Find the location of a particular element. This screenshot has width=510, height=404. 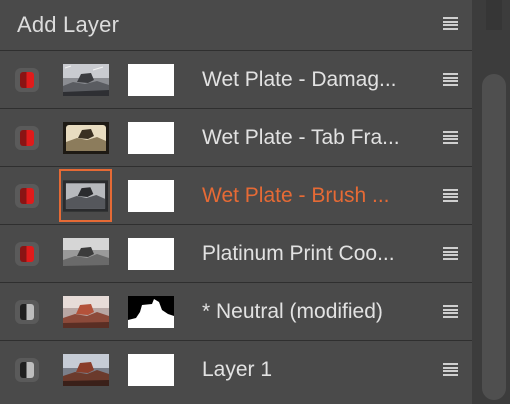

vertical-scrollbar is located at coordinates (494, 237).